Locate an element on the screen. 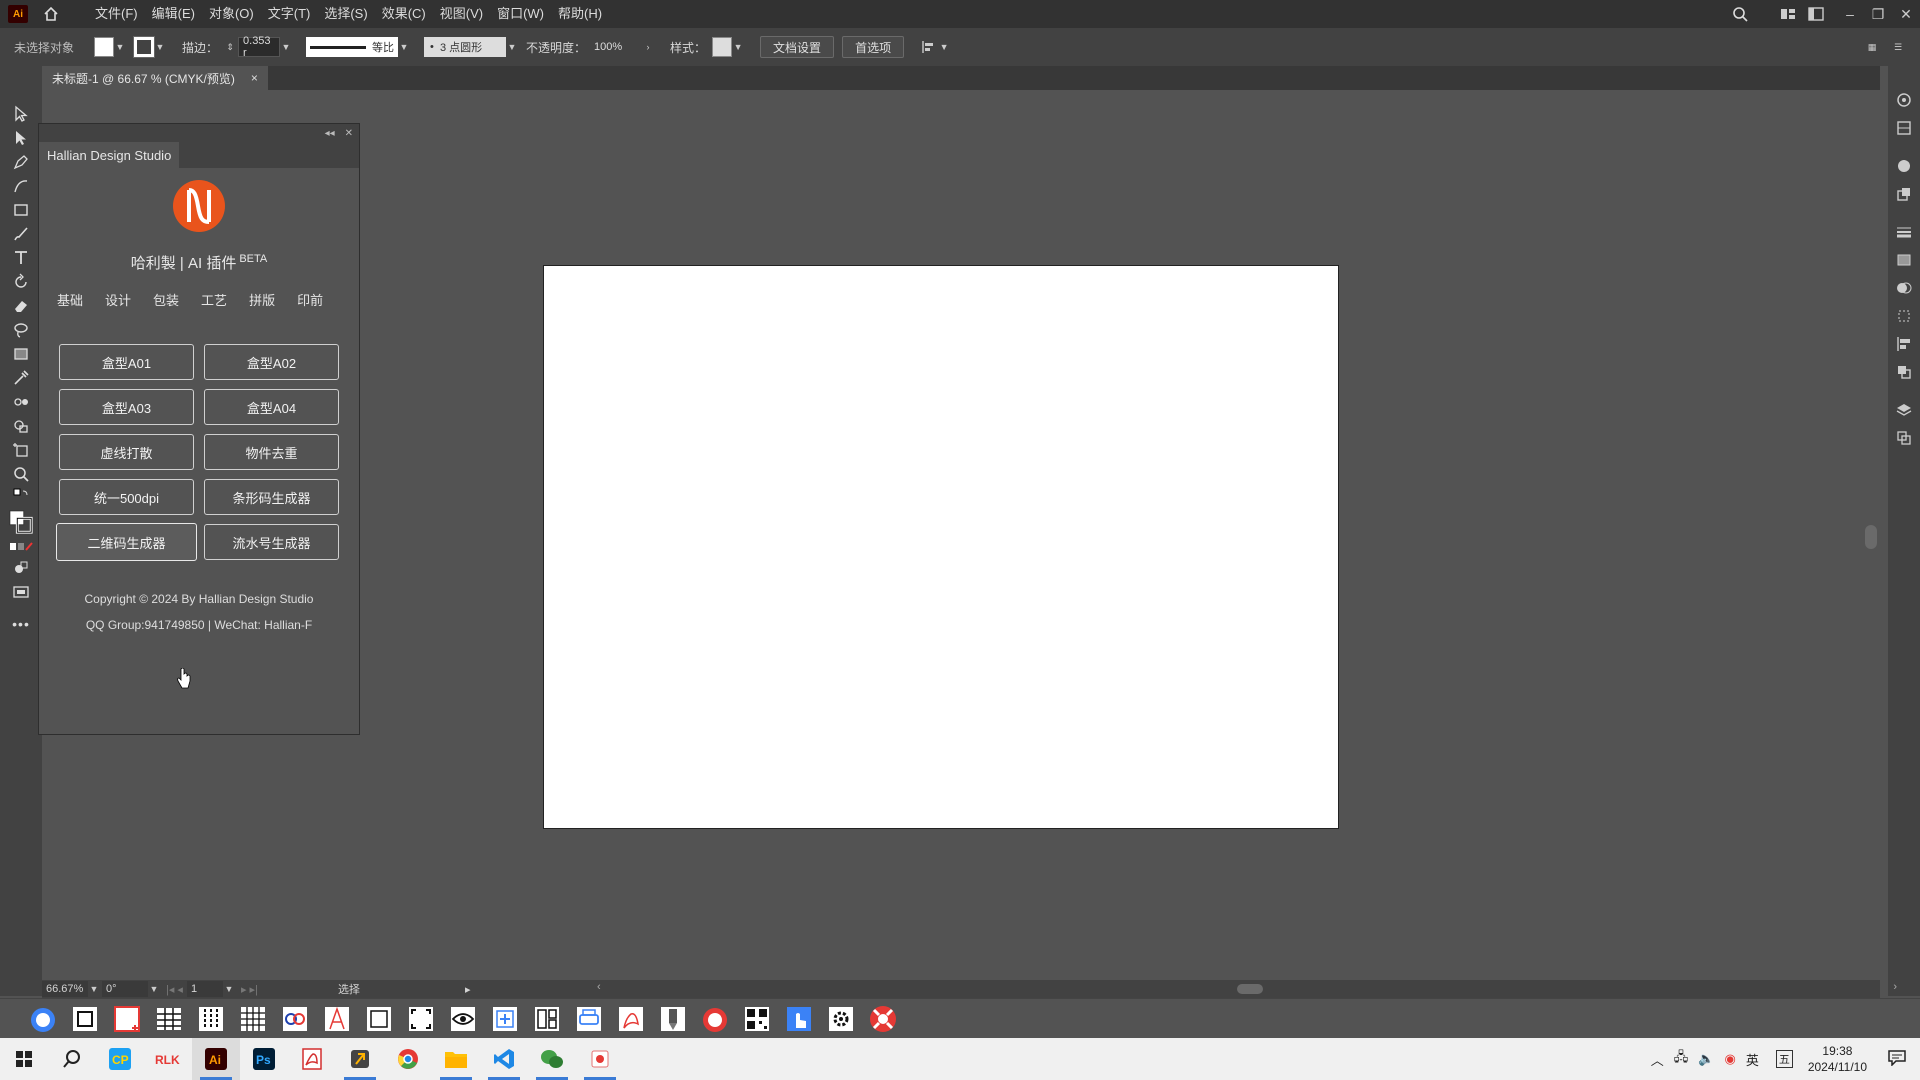 The height and width of the screenshot is (1080, 1920). ime-mode: 五 is located at coordinates (1784, 1059).